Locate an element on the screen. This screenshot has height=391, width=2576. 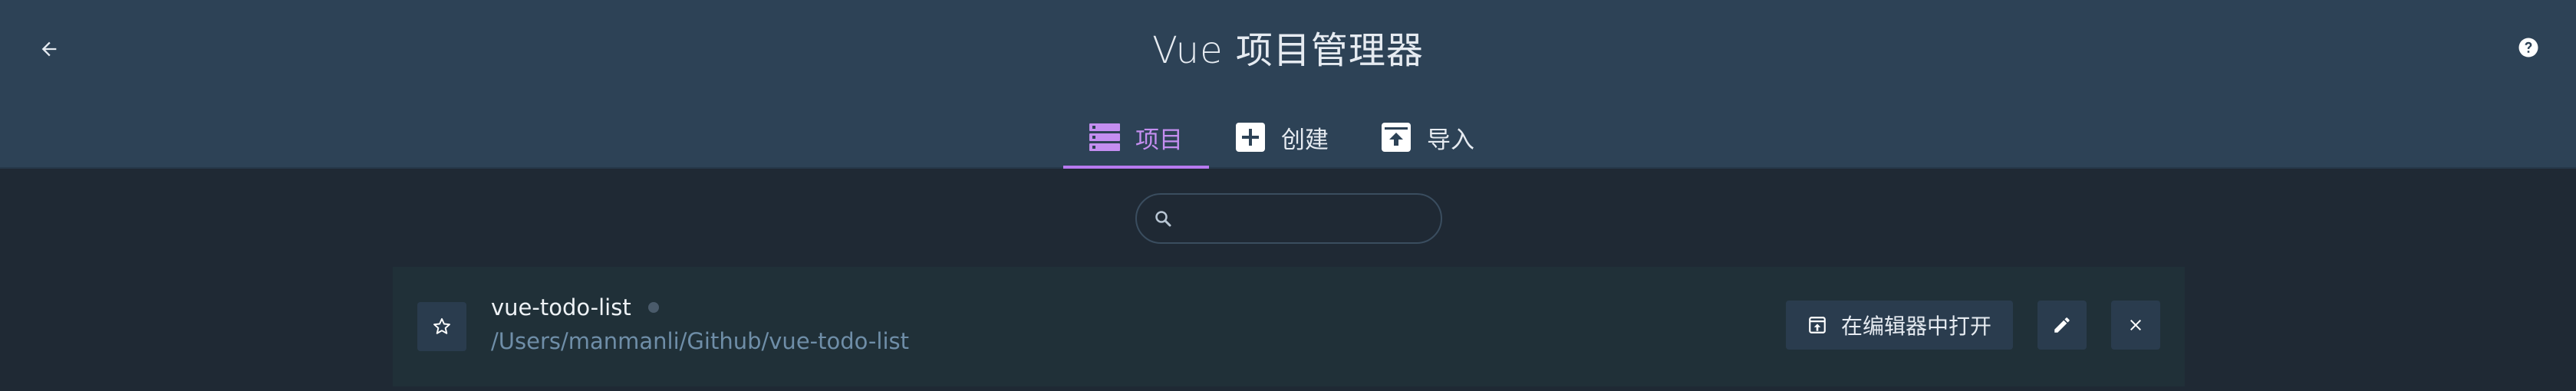
open-in-editor-button: 在编辑器中打开 is located at coordinates (1899, 326).